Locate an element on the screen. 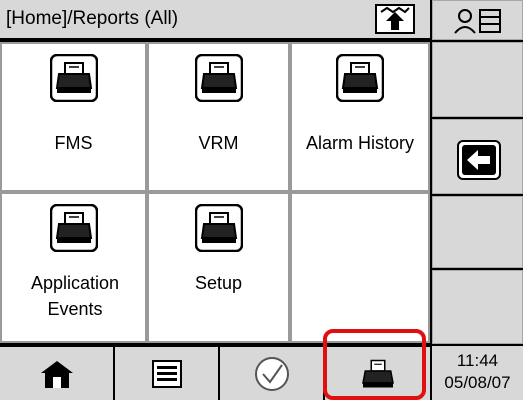 The height and width of the screenshot is (400, 523). acknowledge-button is located at coordinates (271, 373).